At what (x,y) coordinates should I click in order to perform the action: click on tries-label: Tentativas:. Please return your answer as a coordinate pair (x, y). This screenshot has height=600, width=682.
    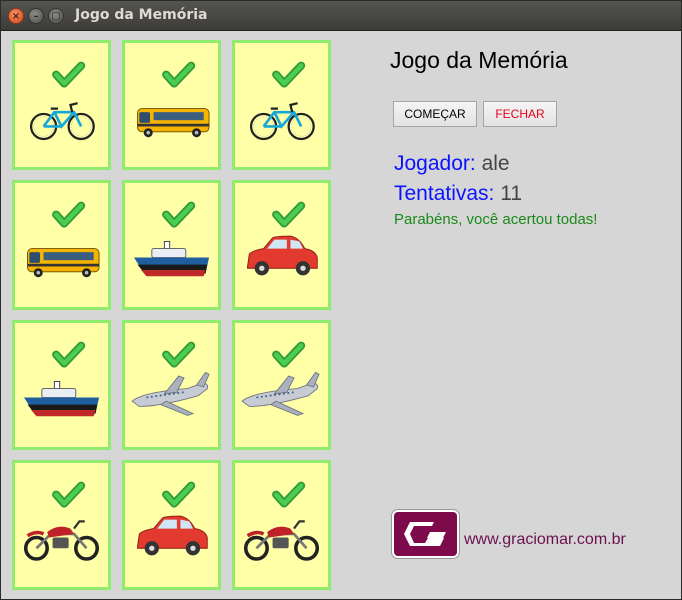
    Looking at the image, I should click on (444, 193).